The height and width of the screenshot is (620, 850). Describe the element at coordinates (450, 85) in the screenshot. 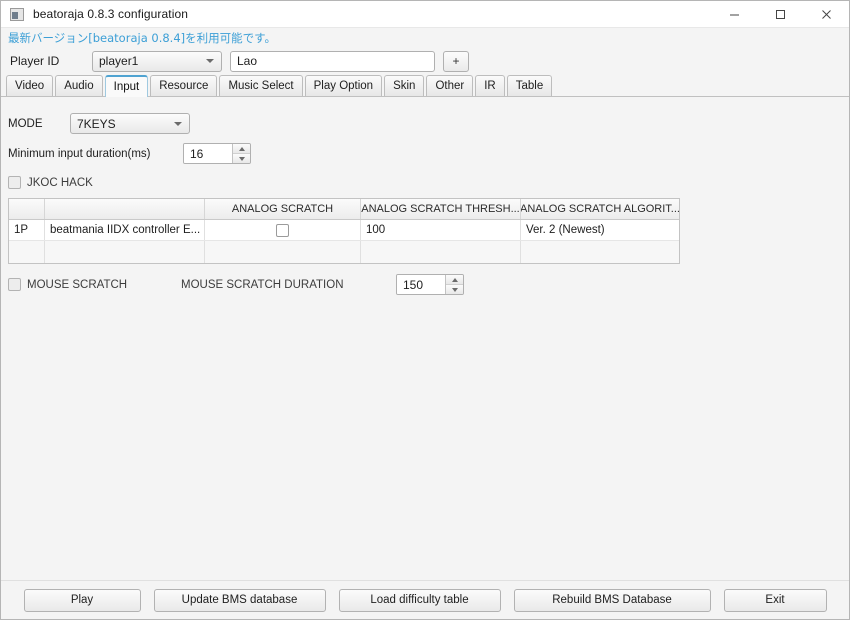

I see `tab-other: Other` at that location.